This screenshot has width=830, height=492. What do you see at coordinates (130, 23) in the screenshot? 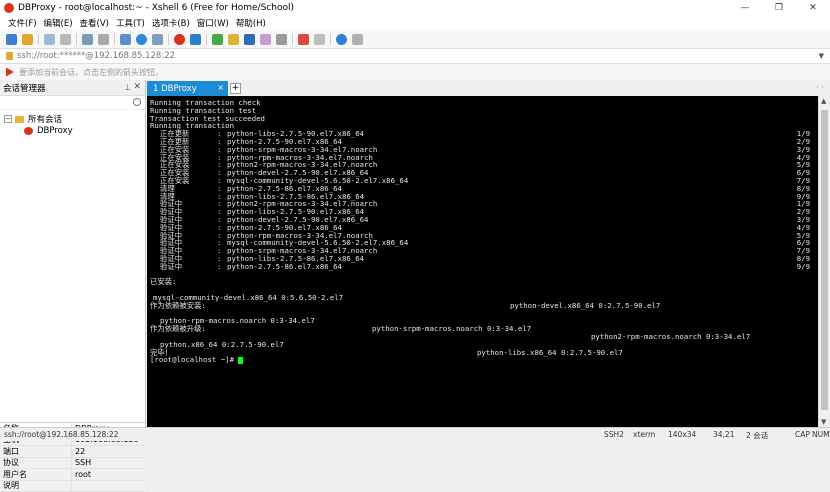
I see `menu-tools: 工具(T)` at bounding box center [130, 23].